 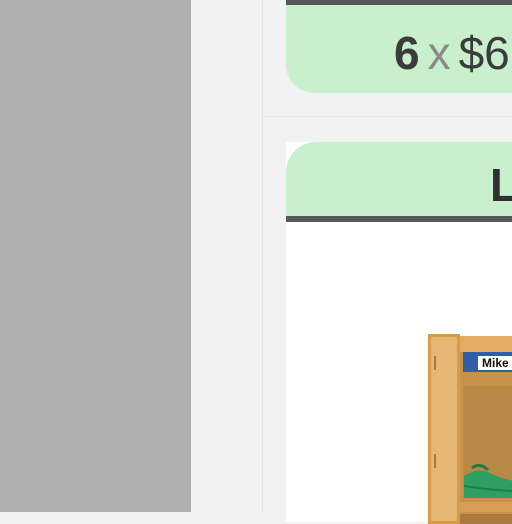 What do you see at coordinates (495, 363) in the screenshot?
I see `name-tag-label: Mike` at bounding box center [495, 363].